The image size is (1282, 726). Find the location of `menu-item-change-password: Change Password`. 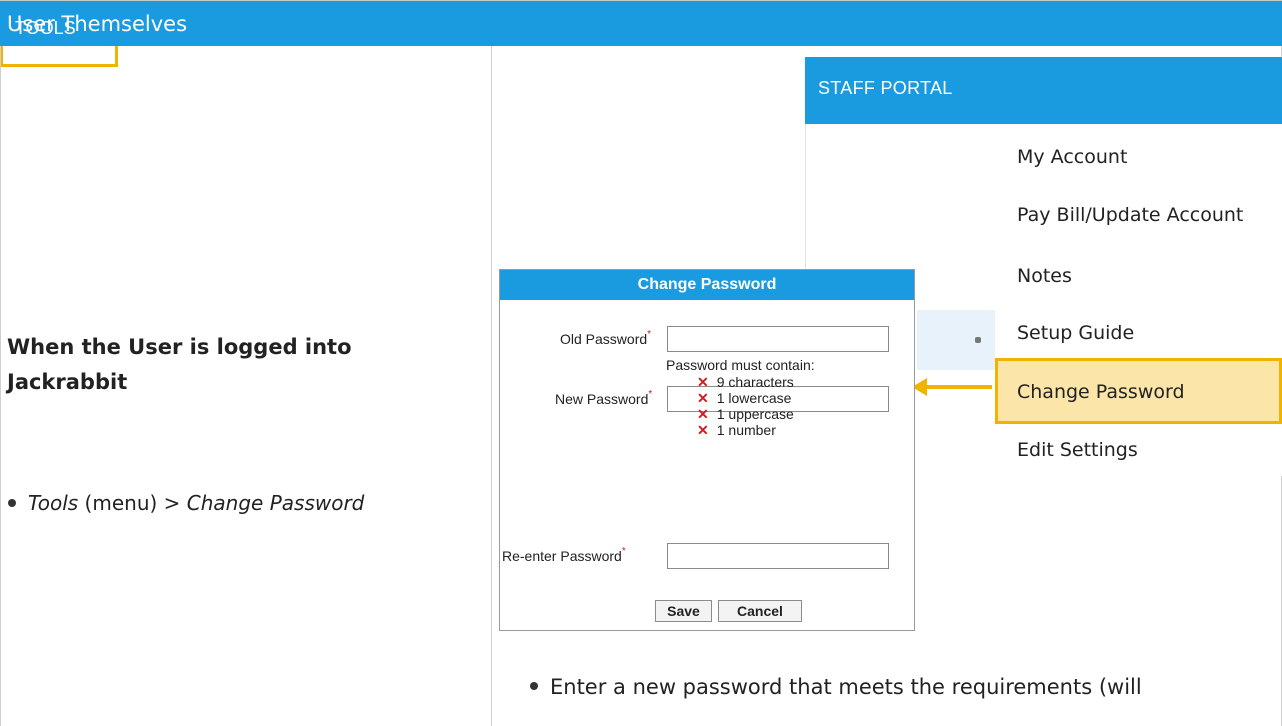

menu-item-change-password: Change Password is located at coordinates (1101, 392).